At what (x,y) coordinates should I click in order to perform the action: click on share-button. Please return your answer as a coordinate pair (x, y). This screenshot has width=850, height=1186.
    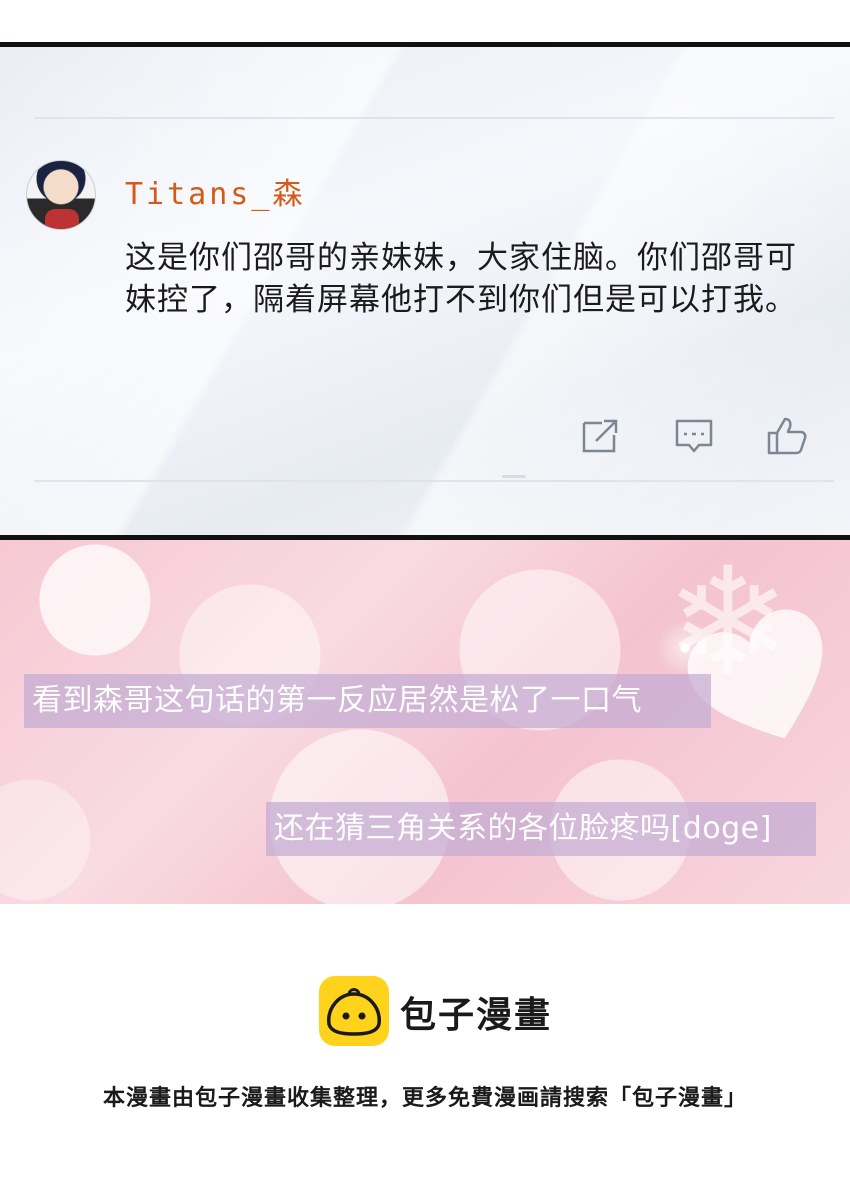
    Looking at the image, I should click on (601, 436).